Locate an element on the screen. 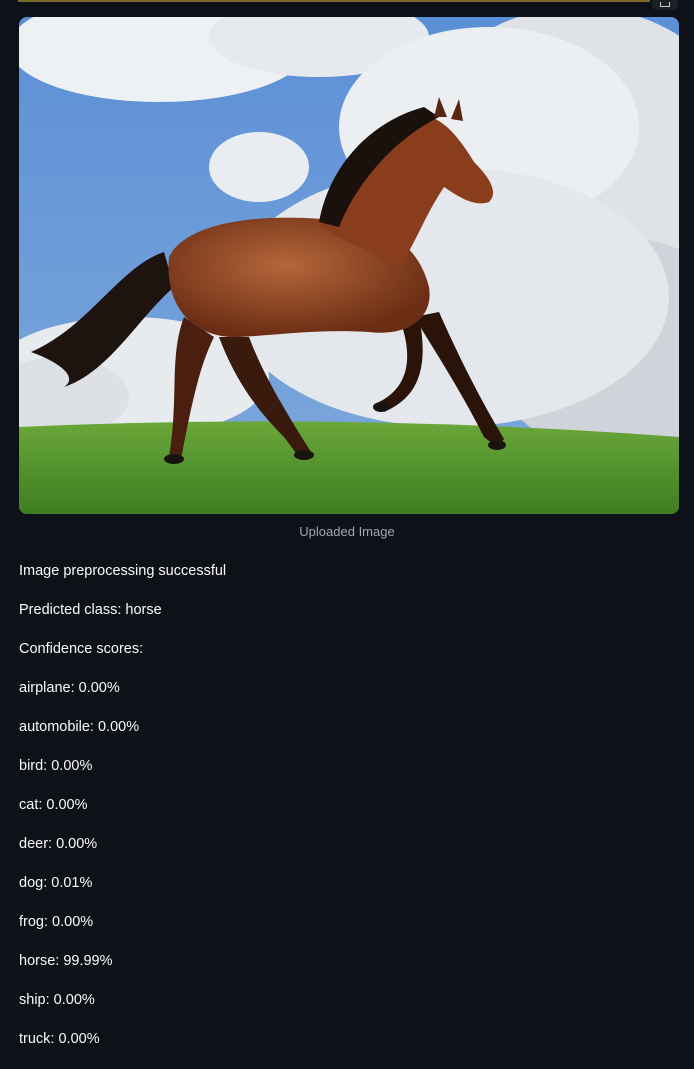 The width and height of the screenshot is (694, 1069). score-dog: dog: 0.01% is located at coordinates (56, 883).